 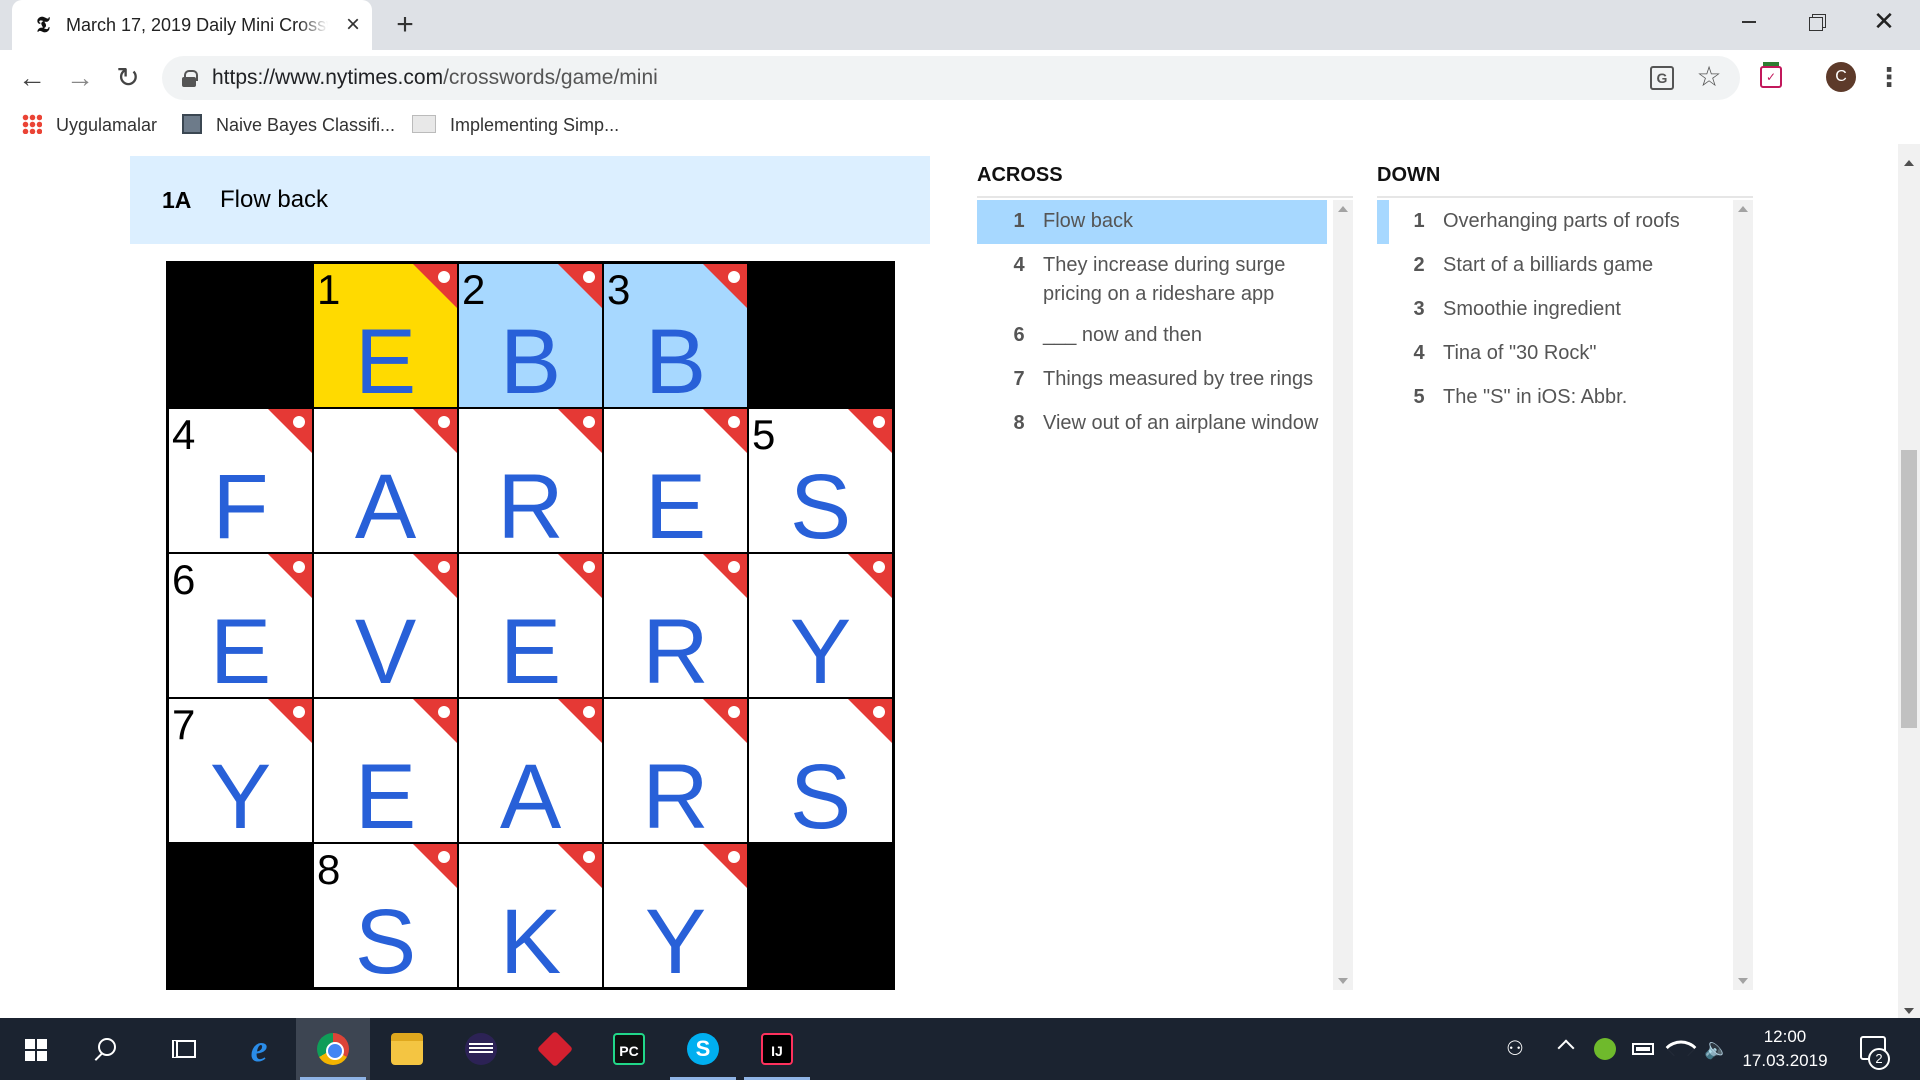 I want to click on down-clue-item: 3 Smoothie ingredient, so click(x=1552, y=310).